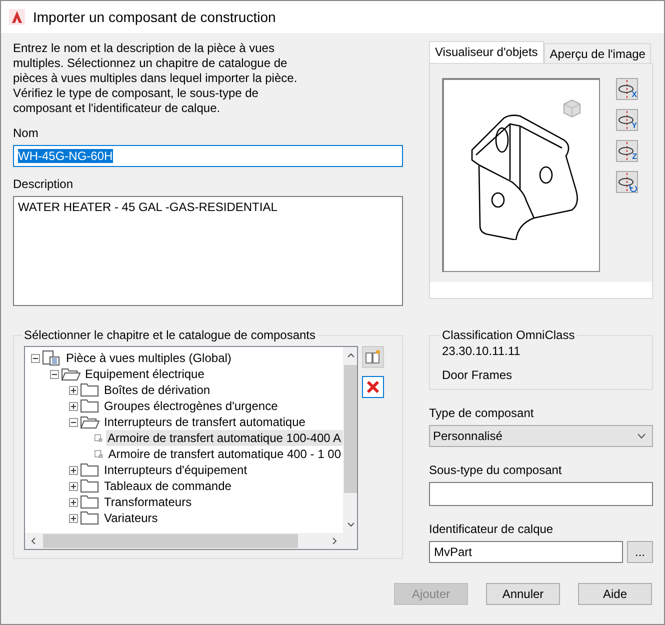 The width and height of the screenshot is (665, 625). What do you see at coordinates (491, 529) in the screenshot?
I see `layer-key-label: Identificateur de calque` at bounding box center [491, 529].